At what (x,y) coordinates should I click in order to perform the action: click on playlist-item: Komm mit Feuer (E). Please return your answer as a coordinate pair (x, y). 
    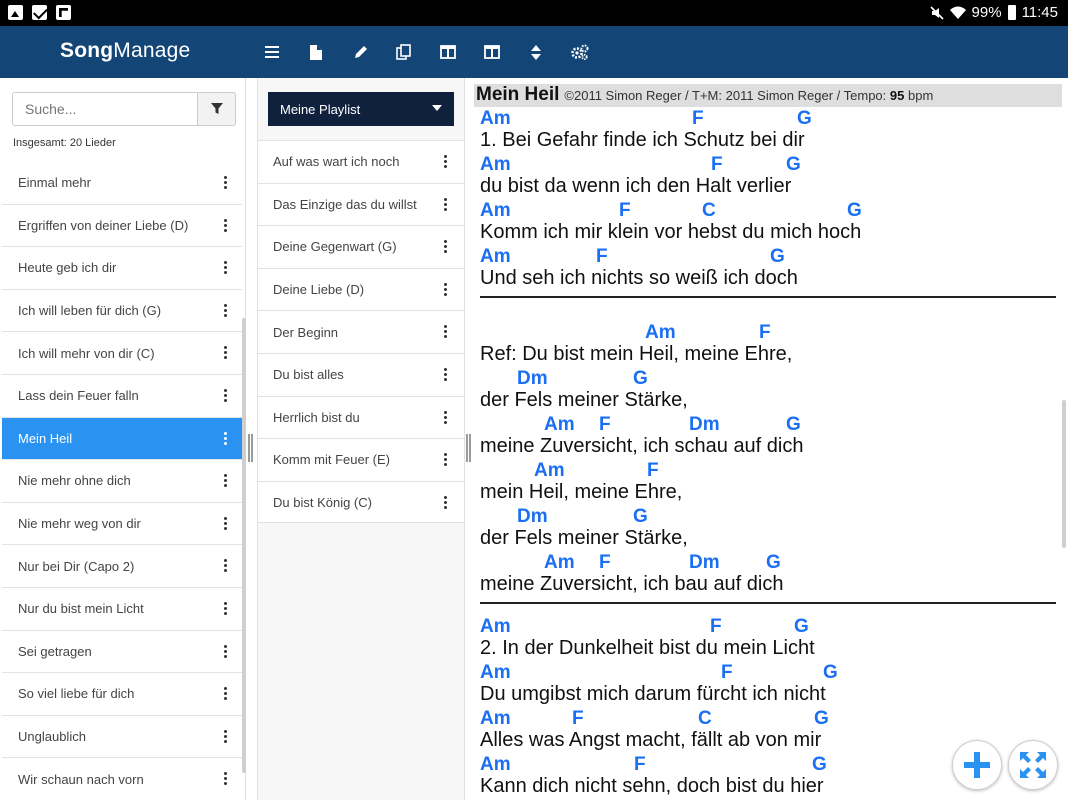
    Looking at the image, I should click on (361, 459).